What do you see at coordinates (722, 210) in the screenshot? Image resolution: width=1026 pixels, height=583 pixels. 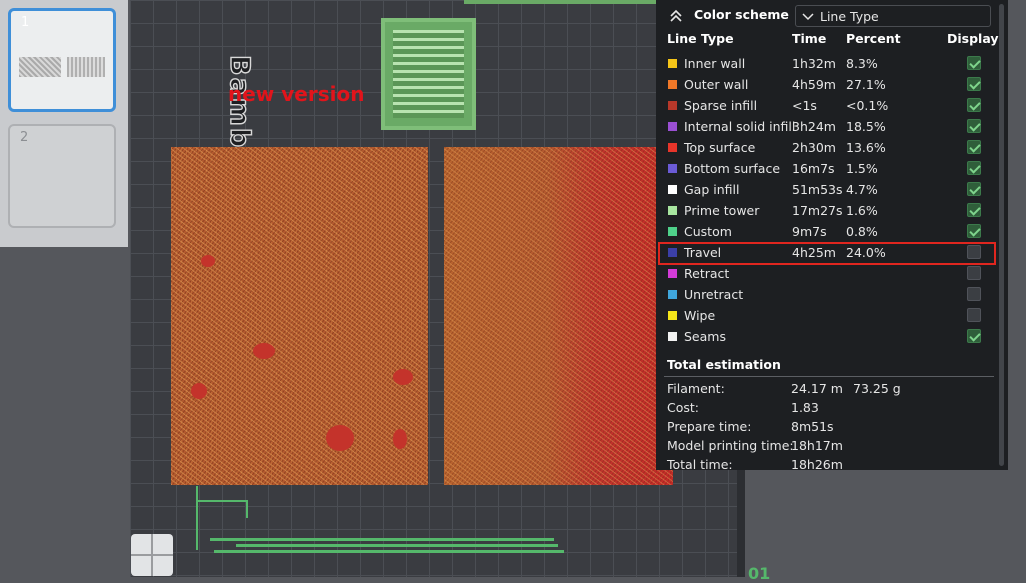 I see `legend-name: Prime tower` at bounding box center [722, 210].